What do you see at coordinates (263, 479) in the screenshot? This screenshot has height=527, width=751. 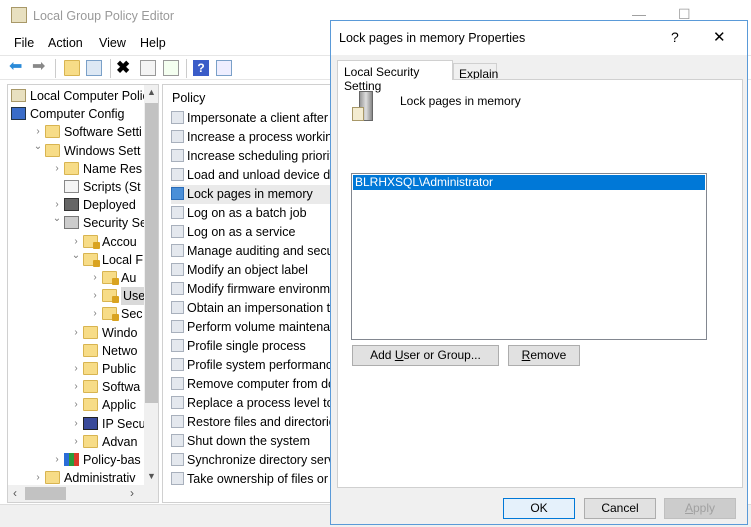 I see `policy-item-label: Take ownership of files or o` at bounding box center [263, 479].